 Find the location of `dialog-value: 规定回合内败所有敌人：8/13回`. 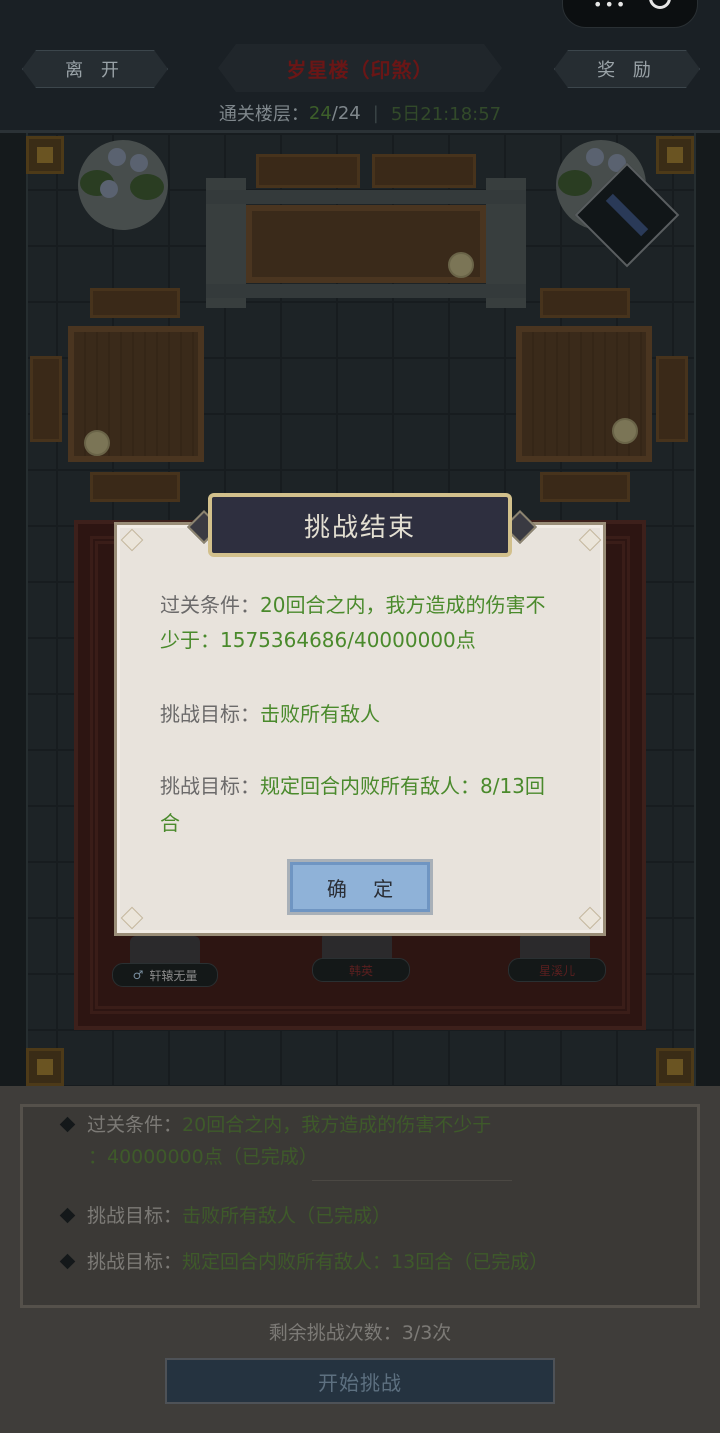

dialog-value: 规定回合内败所有敌人：8/13回 is located at coordinates (402, 786).